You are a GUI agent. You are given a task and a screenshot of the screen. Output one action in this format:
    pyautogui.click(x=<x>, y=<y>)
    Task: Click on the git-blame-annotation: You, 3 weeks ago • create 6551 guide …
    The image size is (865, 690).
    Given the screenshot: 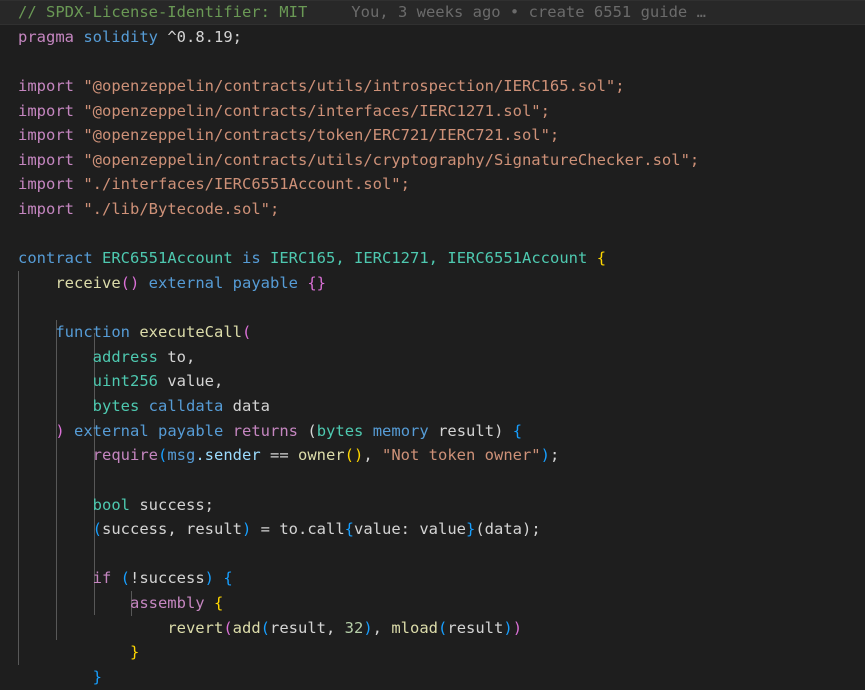 What is the action you would take?
    pyautogui.click(x=506, y=12)
    